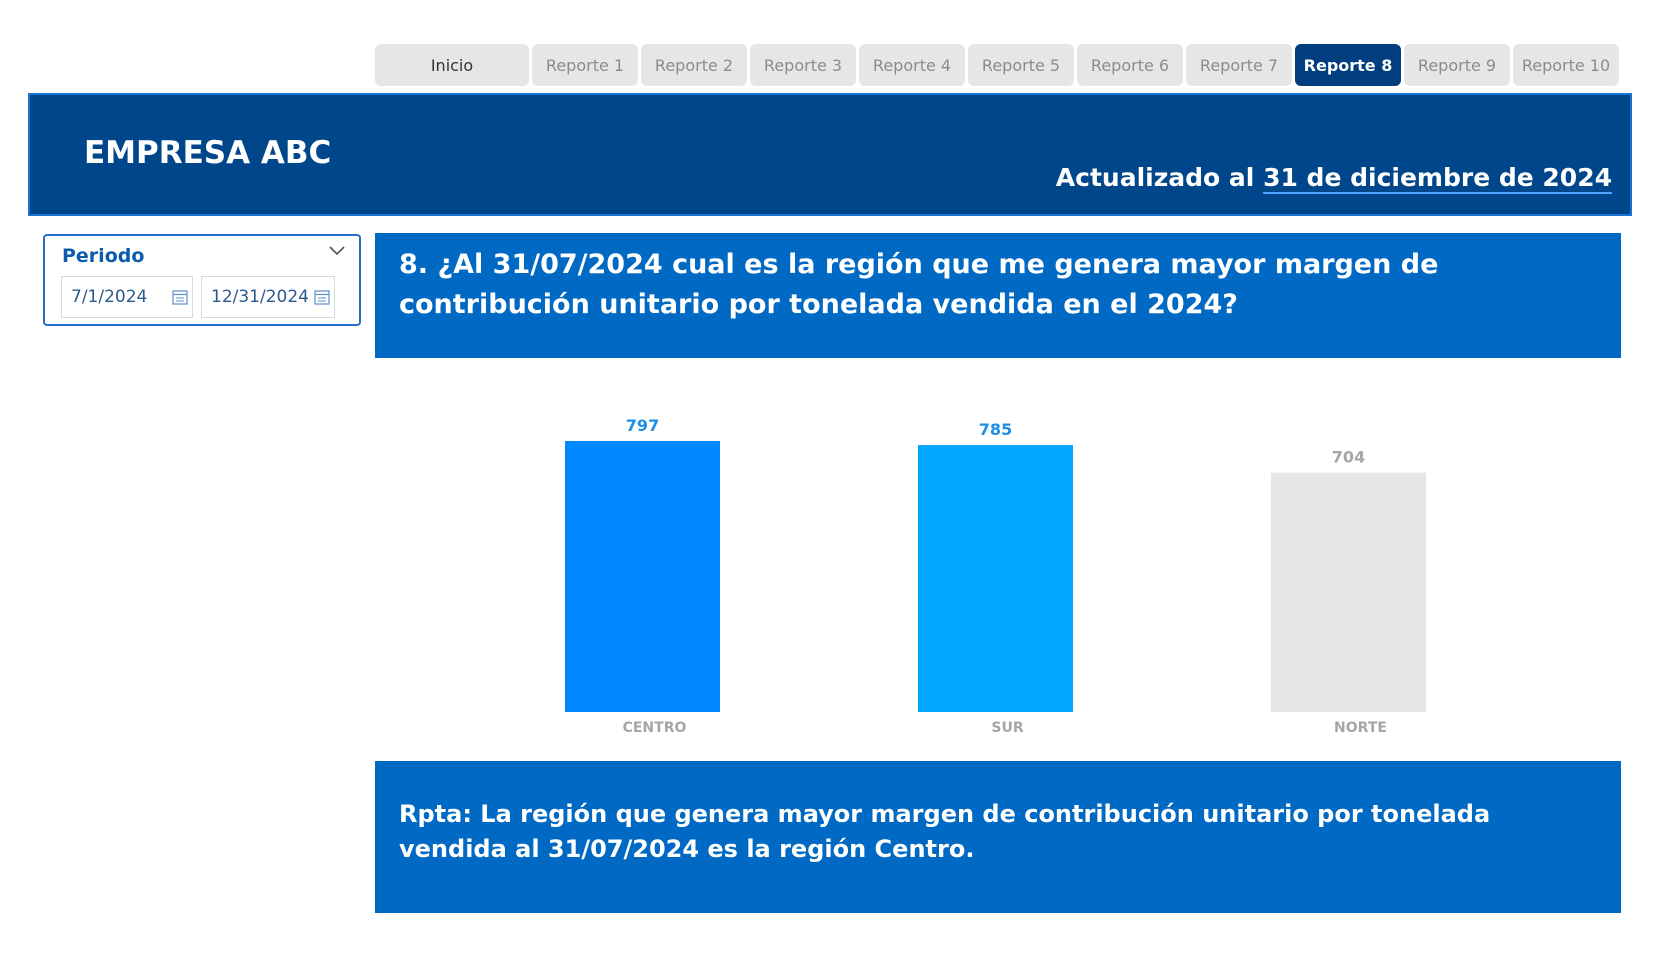 This screenshot has height=958, width=1658. Describe the element at coordinates (1130, 65) in the screenshot. I see `tab-reporte-6: Reporte 6` at that location.